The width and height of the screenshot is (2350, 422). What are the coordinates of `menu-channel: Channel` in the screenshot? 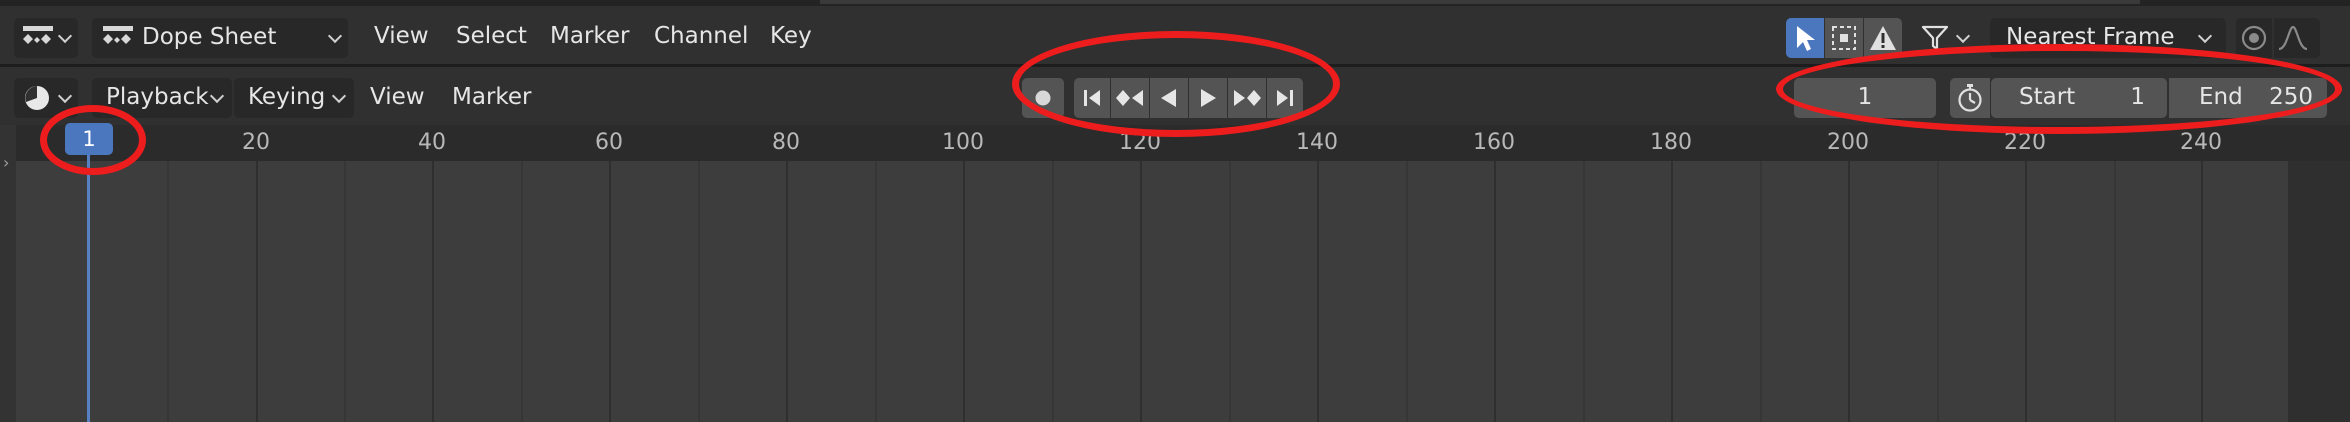 It's located at (701, 36).